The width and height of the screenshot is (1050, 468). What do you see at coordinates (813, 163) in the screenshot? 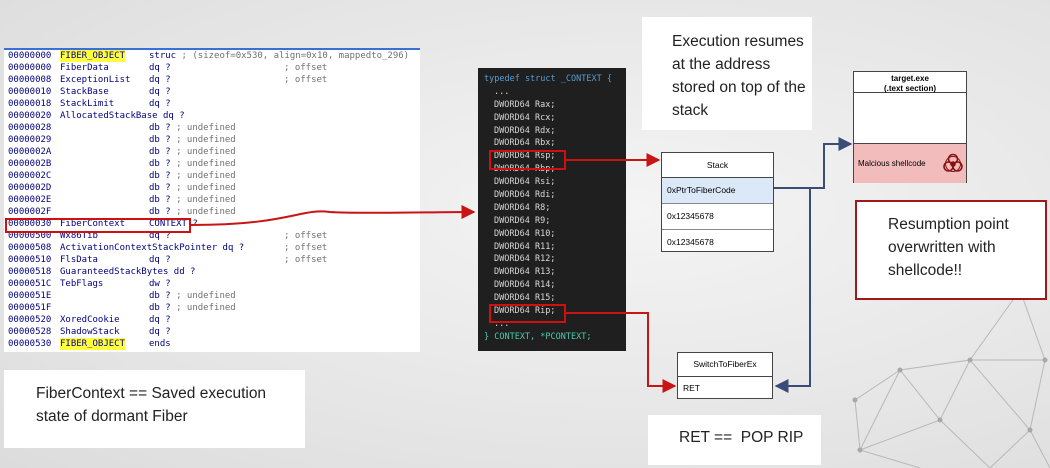
I see `arrow-stack-to-shellcode` at bounding box center [813, 163].